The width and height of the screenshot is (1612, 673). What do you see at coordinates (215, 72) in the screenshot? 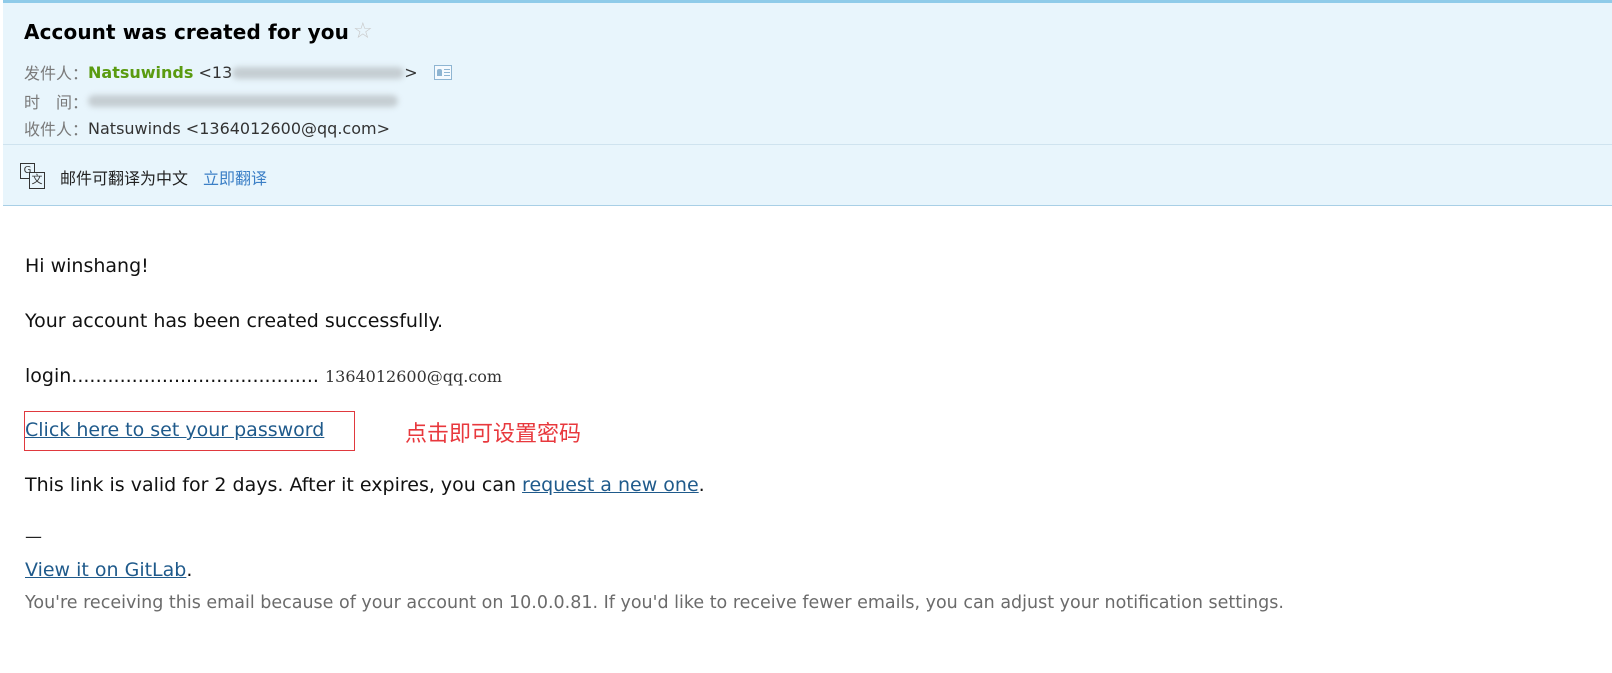
I see `sender-address-start: <13` at bounding box center [215, 72].